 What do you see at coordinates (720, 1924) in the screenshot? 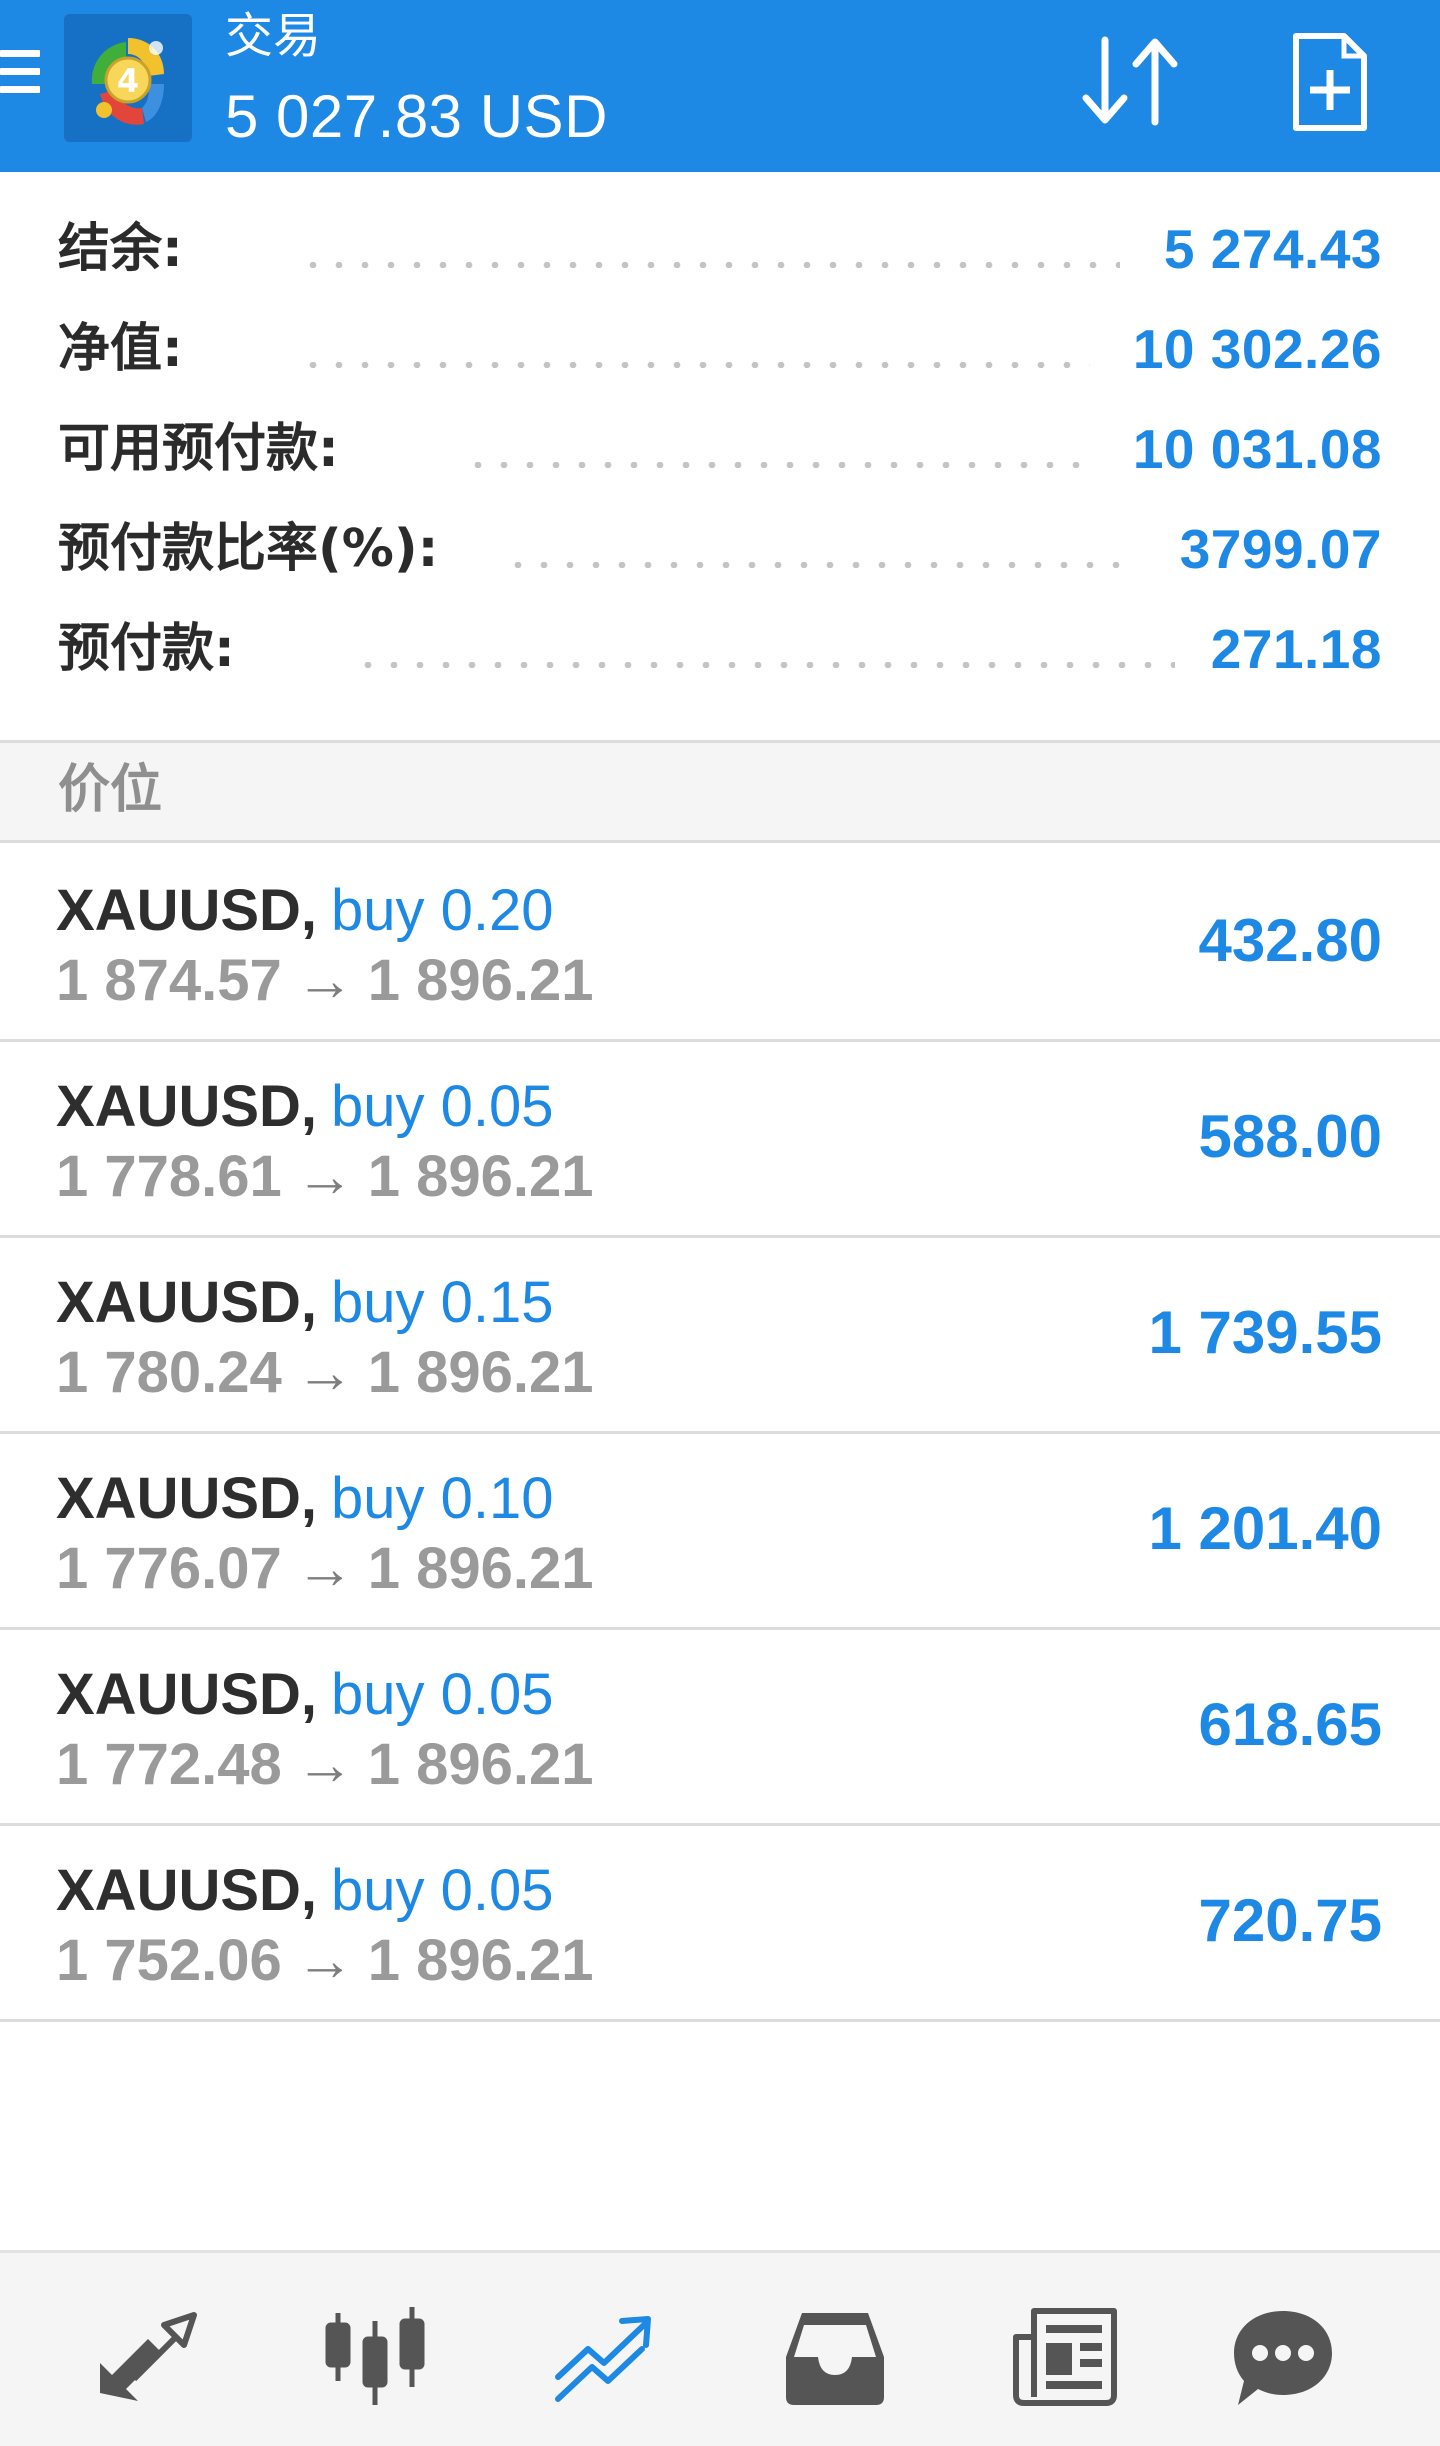
I see `position-row: XAUUSD, buy 0.05 1 752.06 → 1 896.21 720.75` at bounding box center [720, 1924].